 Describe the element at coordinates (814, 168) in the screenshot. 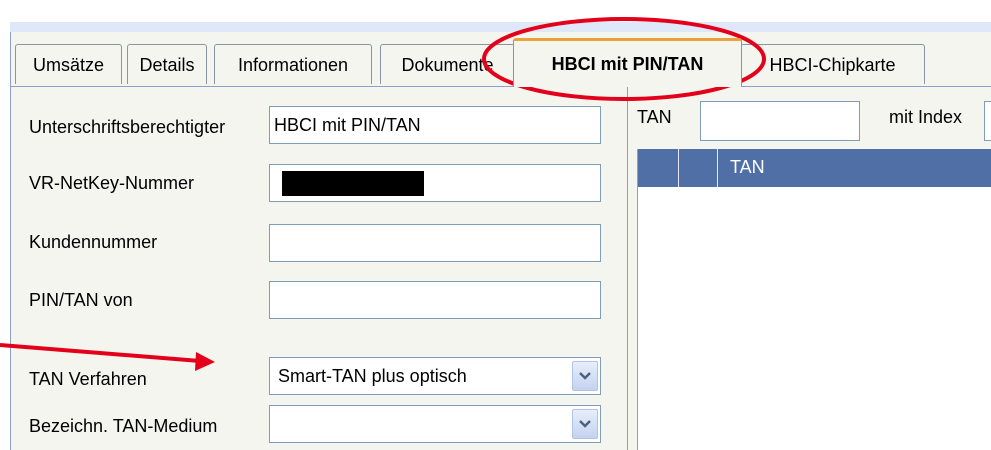

I see `grid-header: TAN` at that location.